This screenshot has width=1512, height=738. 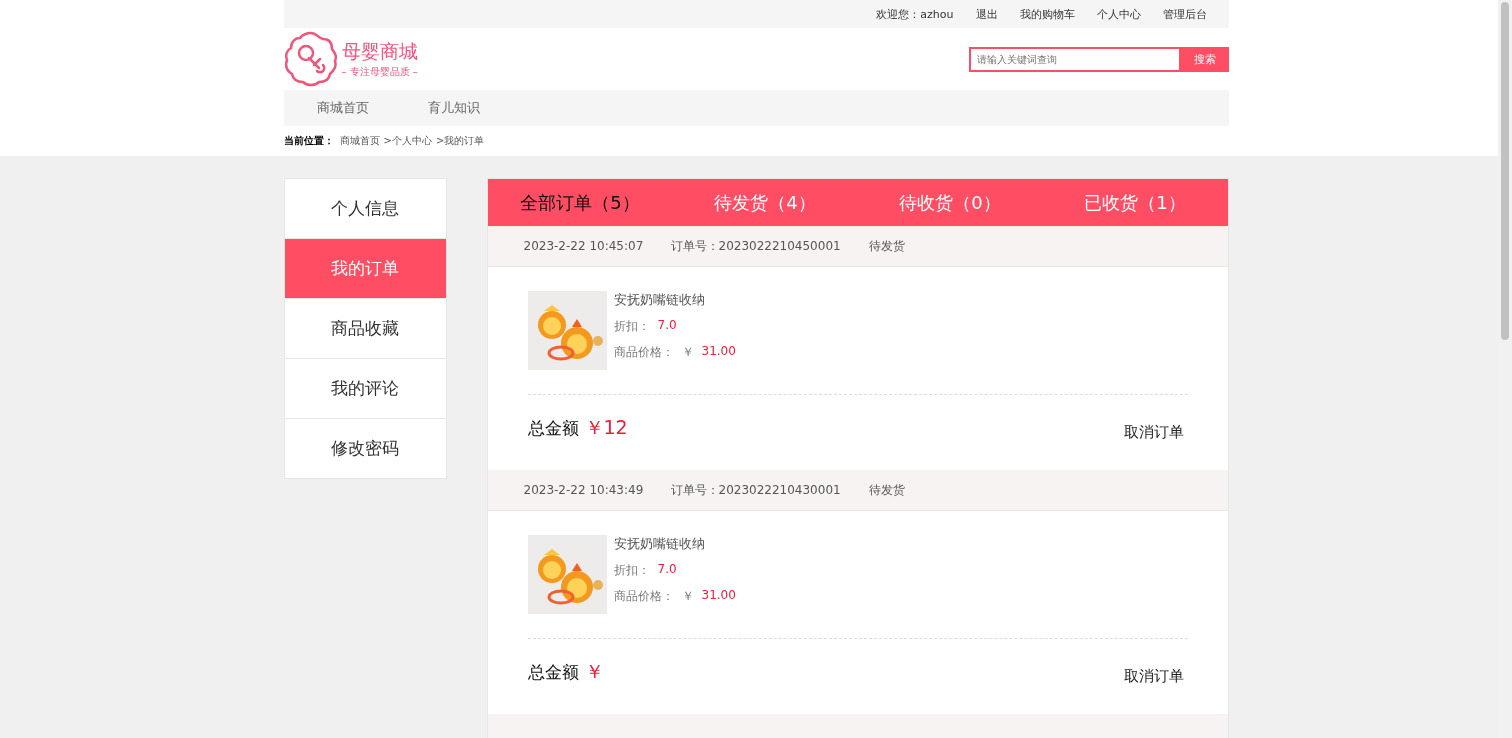 I want to click on total-amount: ￥, so click(x=594, y=671).